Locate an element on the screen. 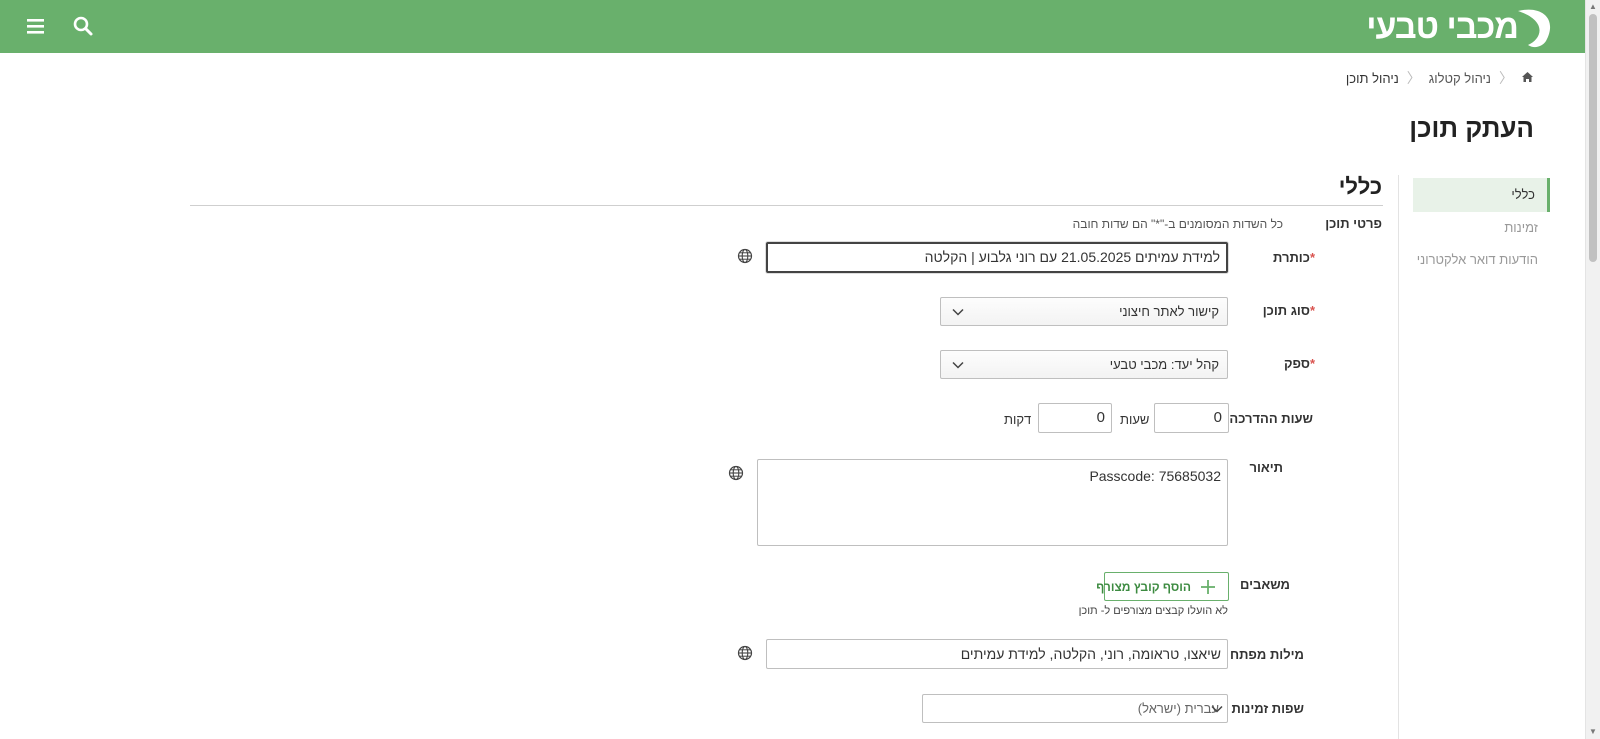 This screenshot has width=1600, height=739. scroll-down-arrow-icon: ▼ is located at coordinates (1593, 732).